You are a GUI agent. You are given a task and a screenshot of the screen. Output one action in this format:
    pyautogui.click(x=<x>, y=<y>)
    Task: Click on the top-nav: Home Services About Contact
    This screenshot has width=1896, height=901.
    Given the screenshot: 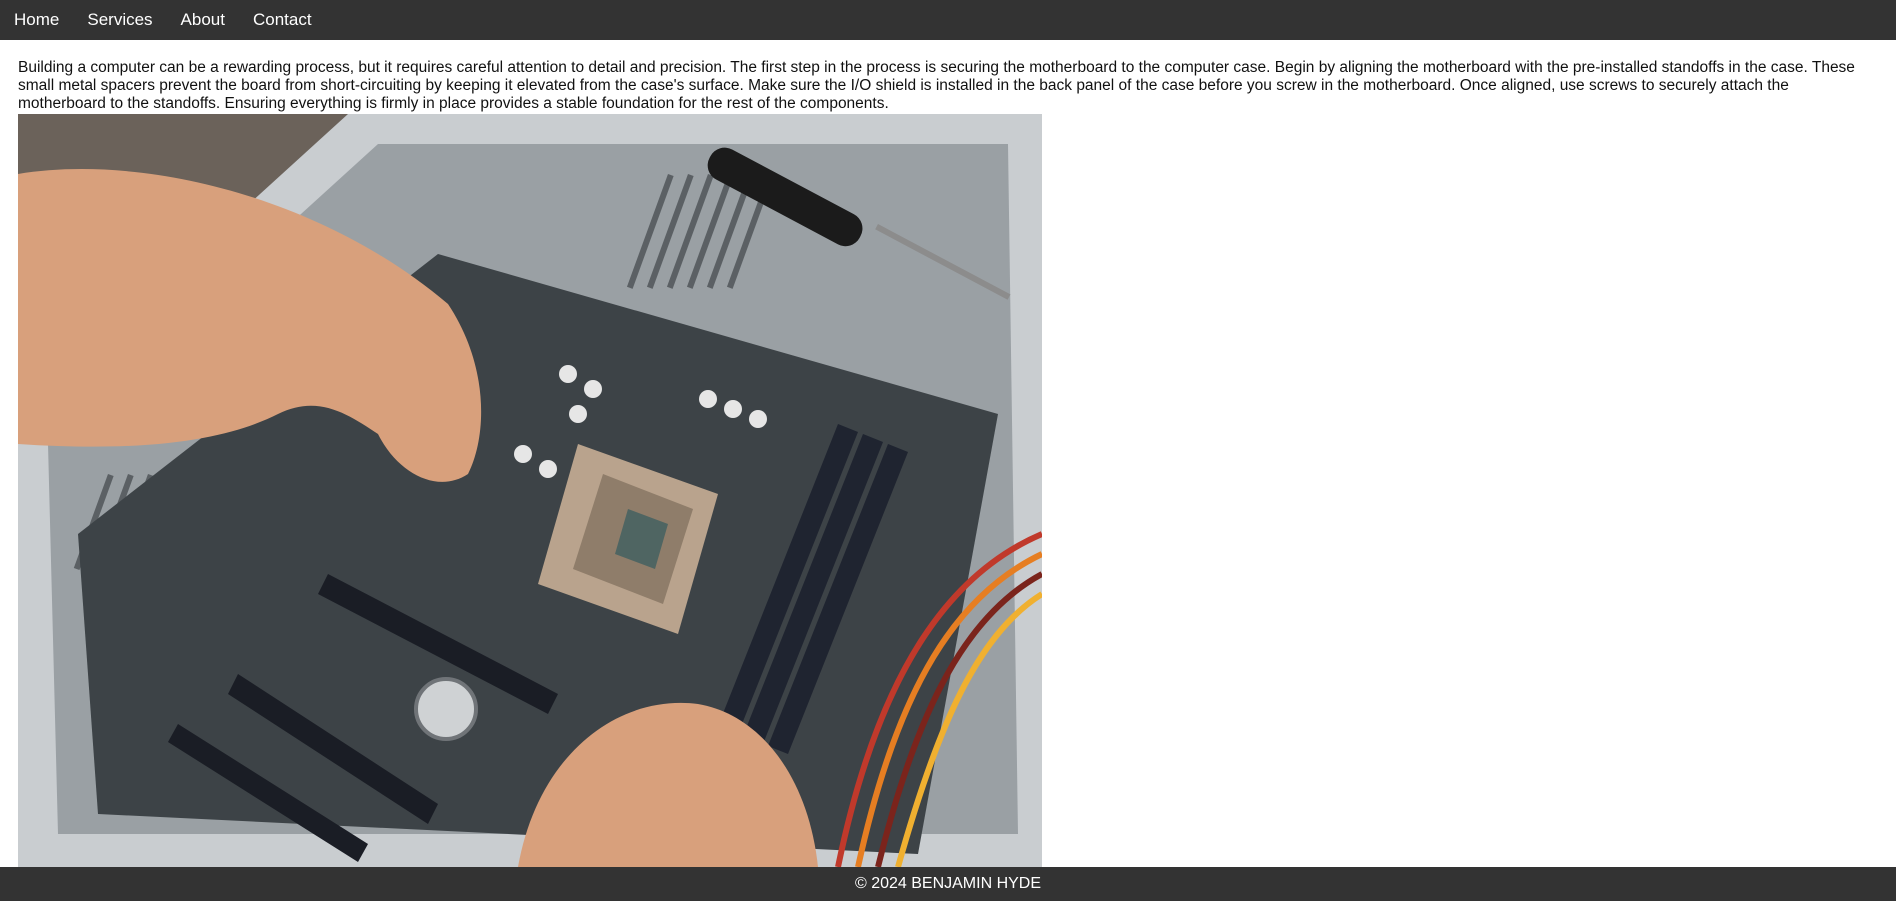 What is the action you would take?
    pyautogui.click(x=948, y=20)
    